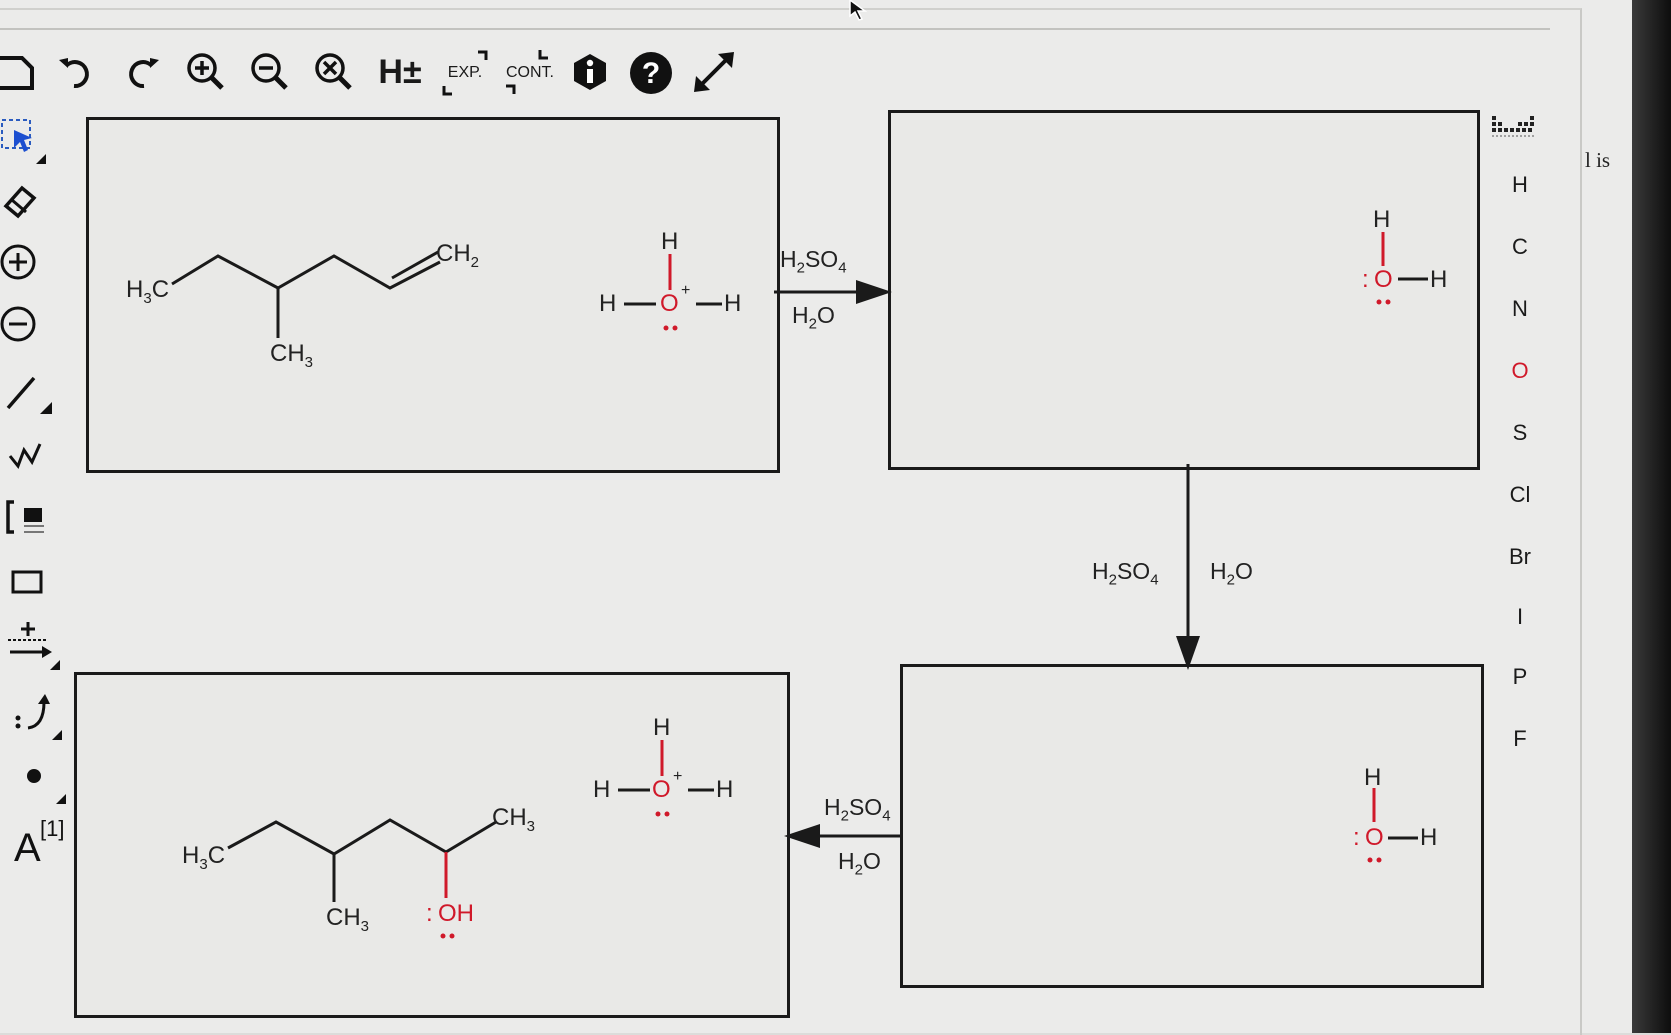 The width and height of the screenshot is (1671, 1035). I want to click on reagent-h2so4-left: H2SO4, so click(1125, 573).